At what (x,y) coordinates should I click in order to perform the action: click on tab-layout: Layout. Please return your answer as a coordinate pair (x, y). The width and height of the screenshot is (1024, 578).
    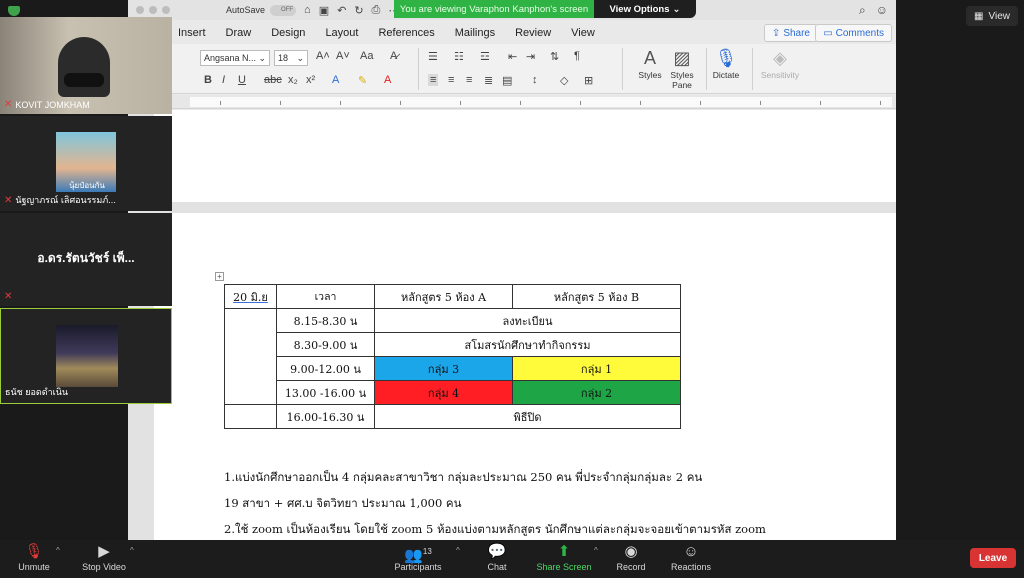
    Looking at the image, I should click on (341, 33).